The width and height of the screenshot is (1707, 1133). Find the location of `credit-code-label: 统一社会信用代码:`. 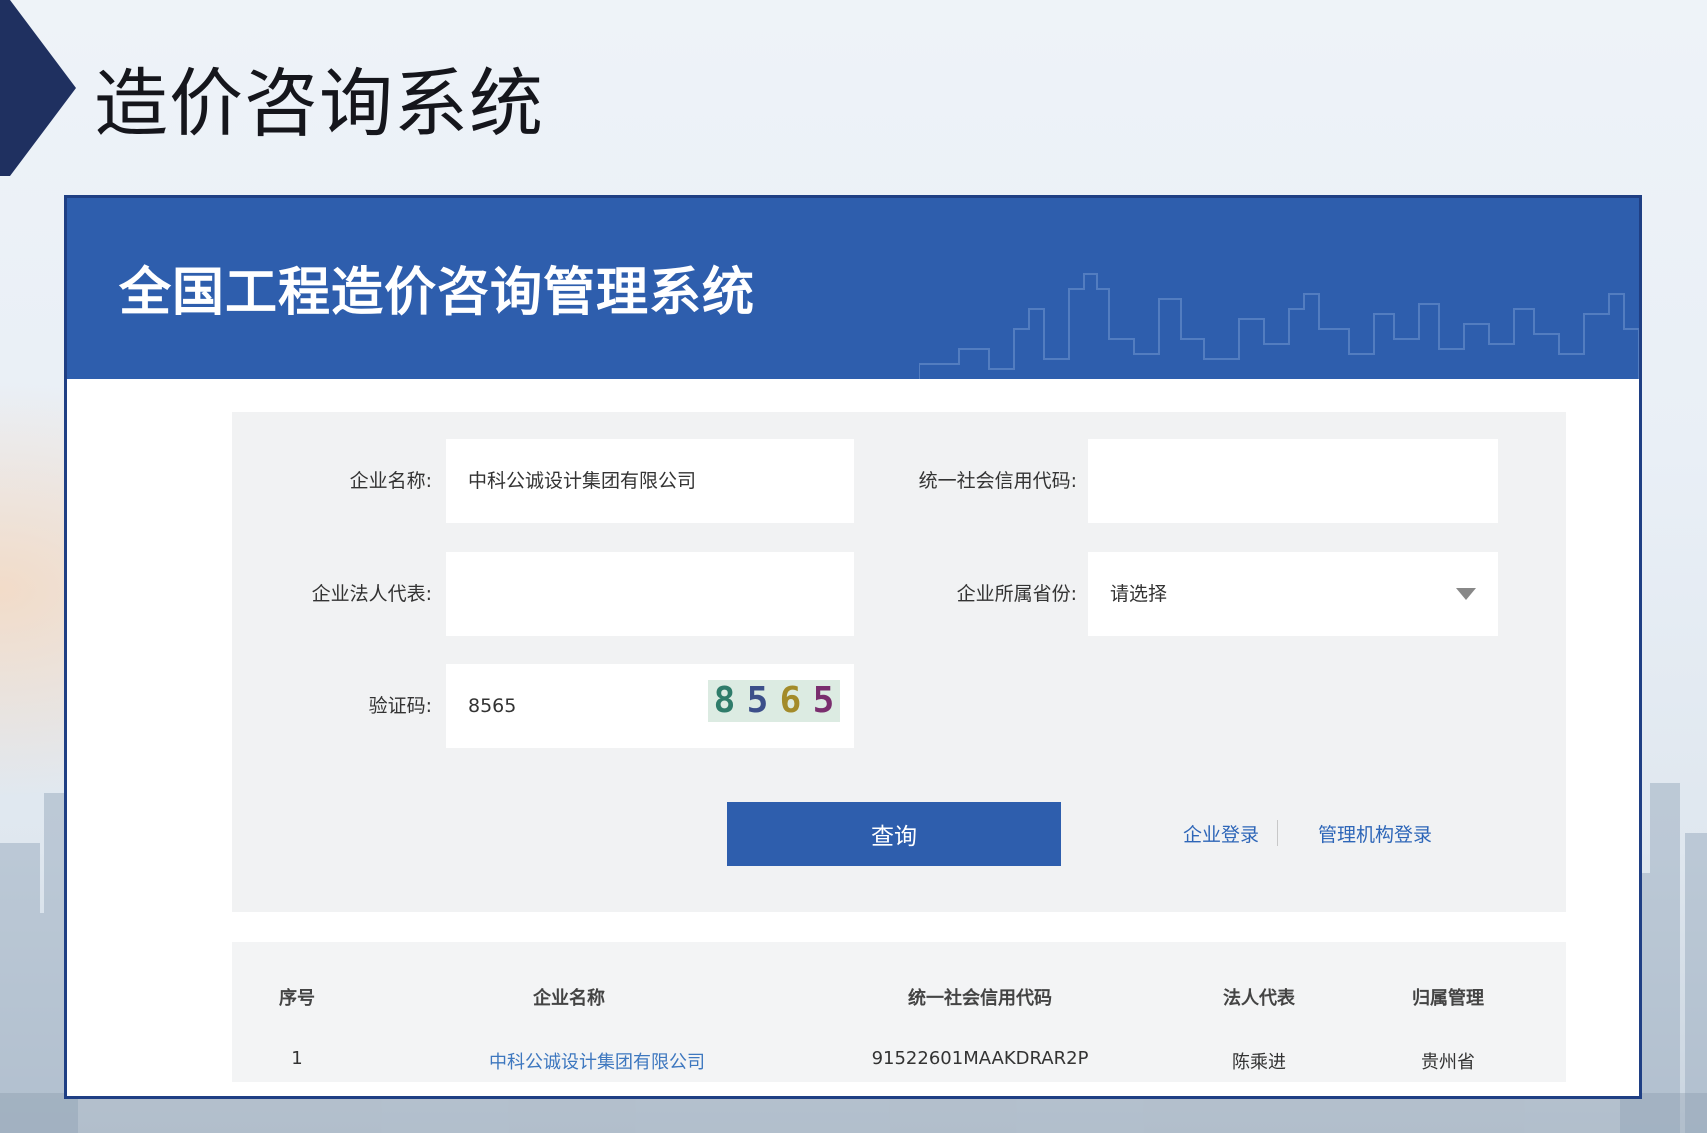

credit-code-label: 统一社会信用代码: is located at coordinates (997, 481).